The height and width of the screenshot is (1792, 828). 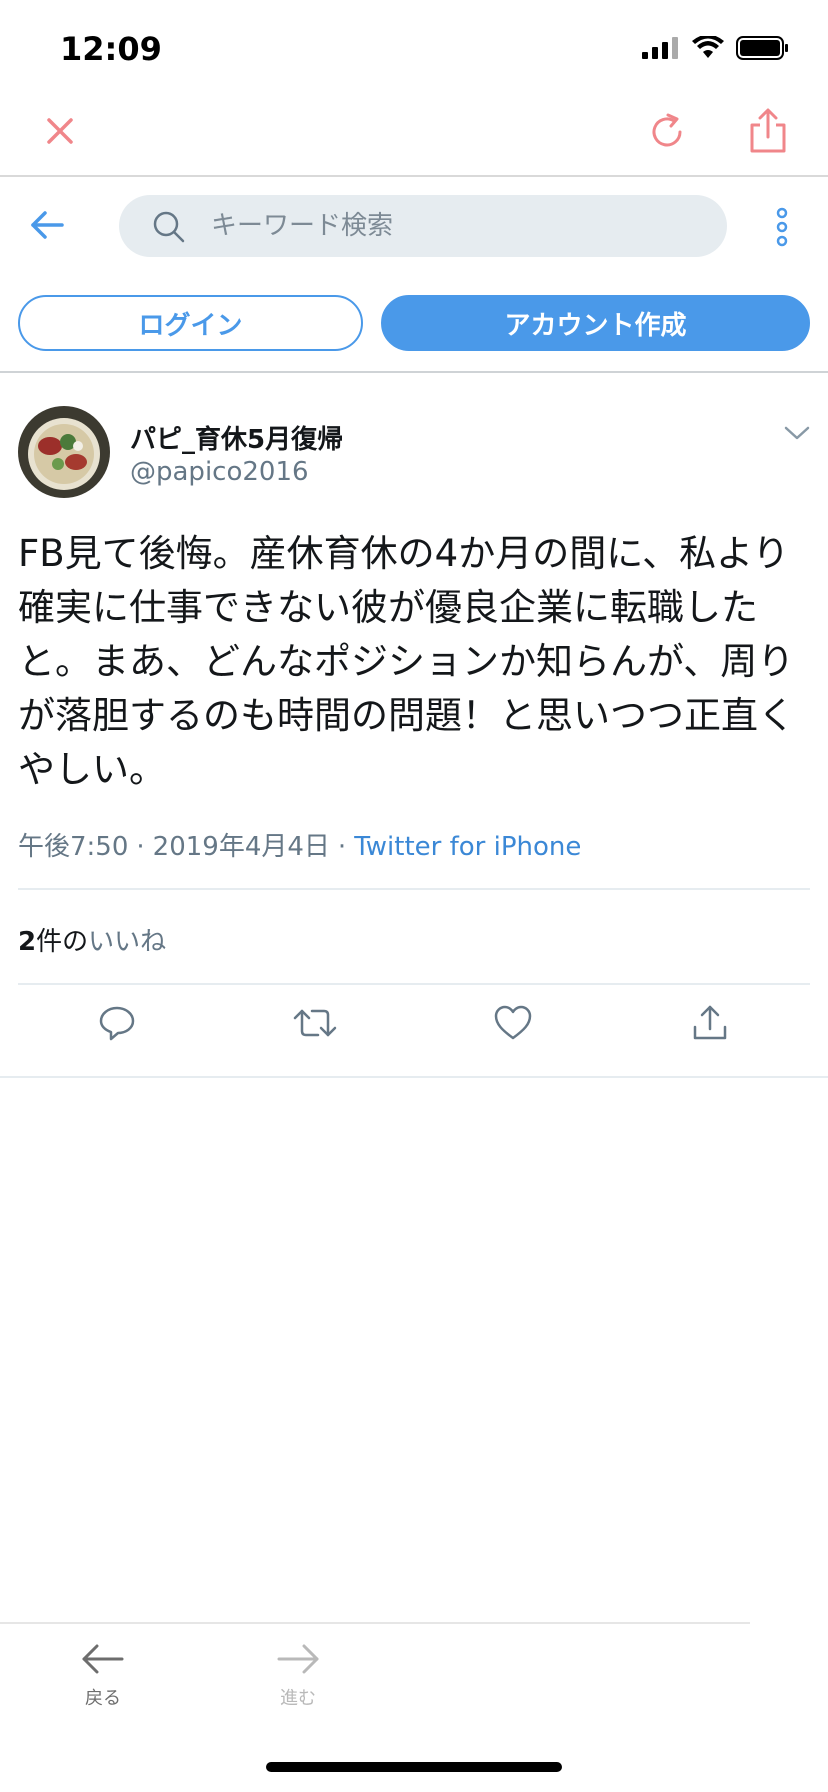 What do you see at coordinates (103, 1676) in the screenshot?
I see `back-button: 戻る` at bounding box center [103, 1676].